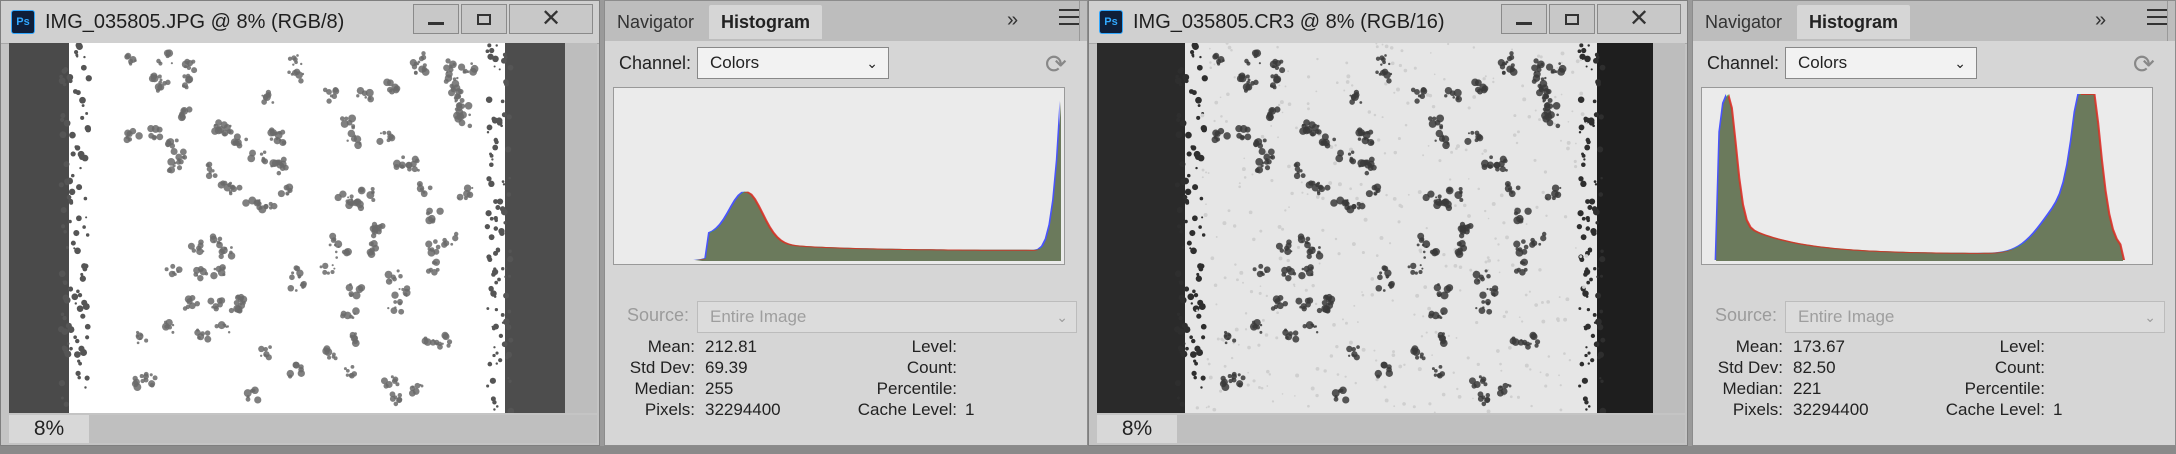 This screenshot has width=2176, height=454. What do you see at coordinates (195, 22) in the screenshot?
I see `document-title: IMG_035805.JPG @ 8% (RGB/8)` at bounding box center [195, 22].